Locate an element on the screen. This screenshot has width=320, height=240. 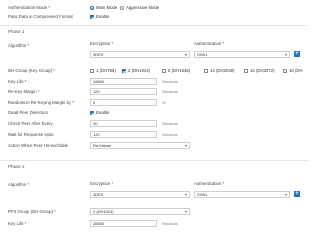
rekey-margin-label: Re-Key Margin * is located at coordinates (24, 91).